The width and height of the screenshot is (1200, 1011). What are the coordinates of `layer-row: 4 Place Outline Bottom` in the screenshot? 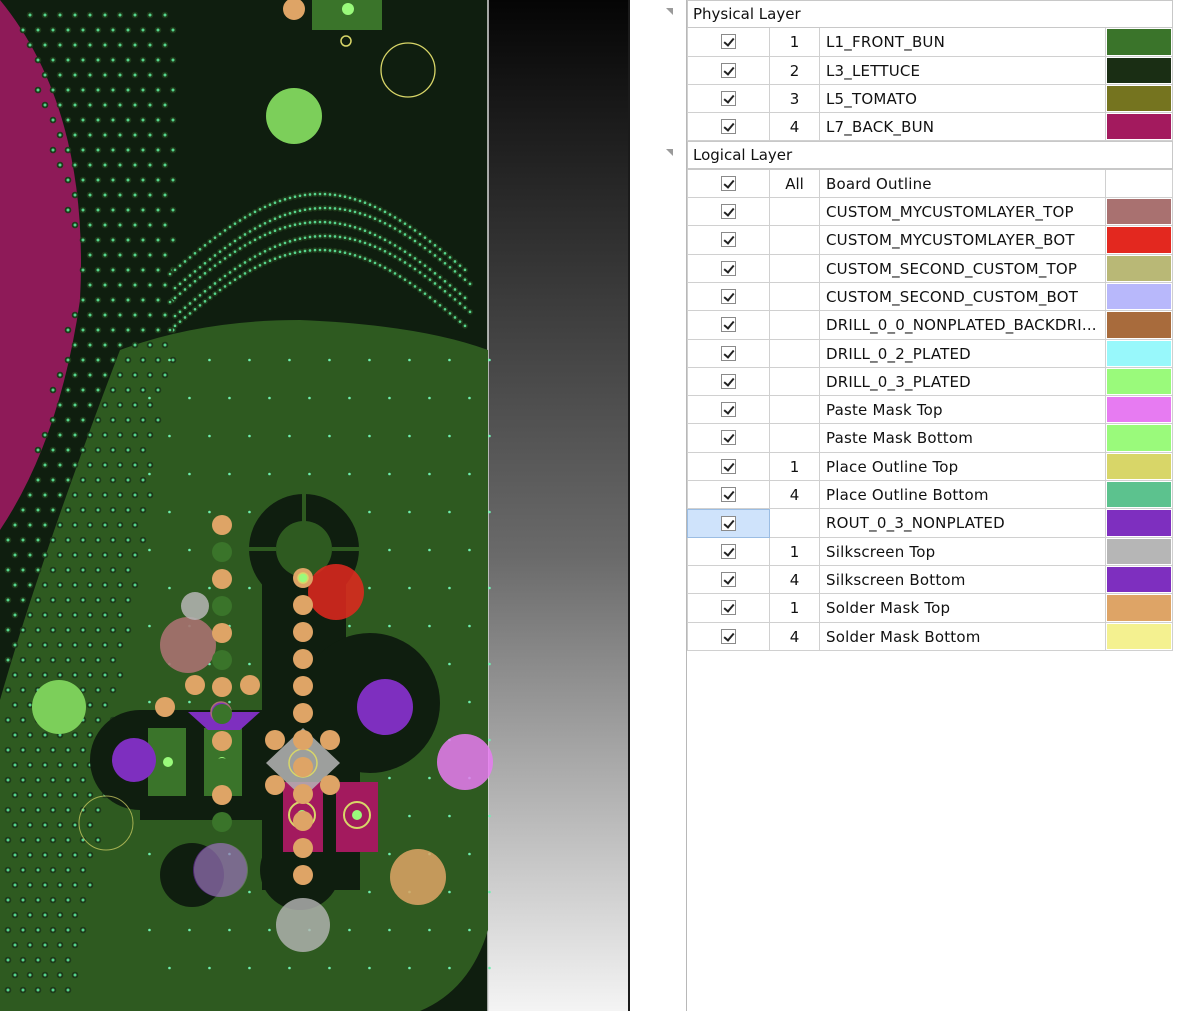 It's located at (930, 495).